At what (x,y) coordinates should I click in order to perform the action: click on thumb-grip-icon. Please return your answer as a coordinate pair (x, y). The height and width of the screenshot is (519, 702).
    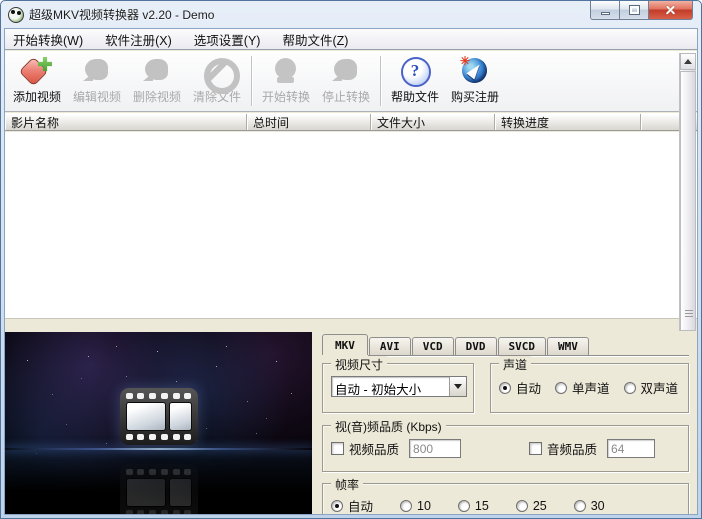
    Looking at the image, I should click on (689, 314).